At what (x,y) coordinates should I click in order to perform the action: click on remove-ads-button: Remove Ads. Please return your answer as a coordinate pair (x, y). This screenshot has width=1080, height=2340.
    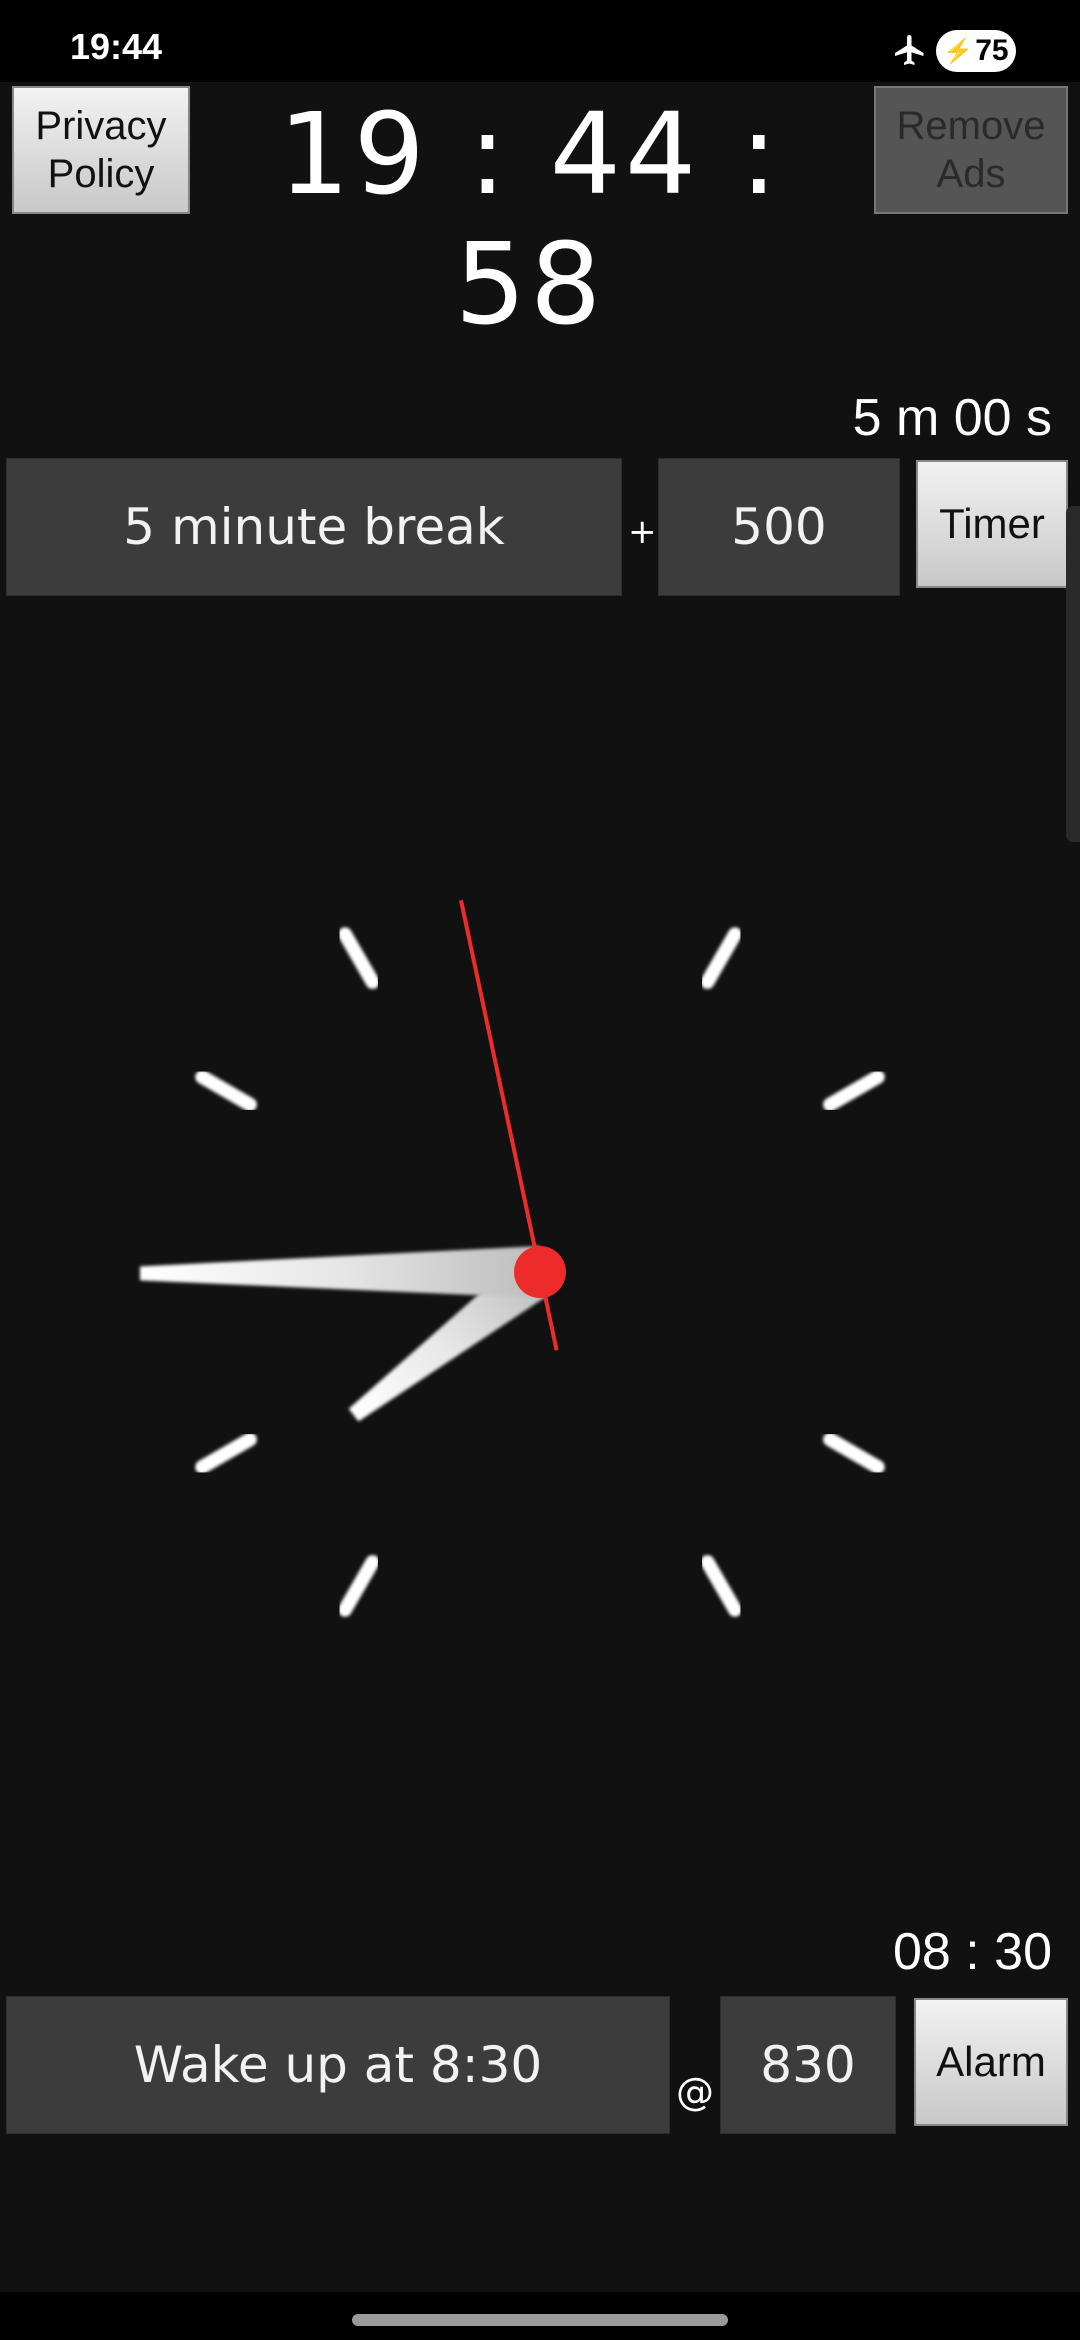
    Looking at the image, I should click on (971, 150).